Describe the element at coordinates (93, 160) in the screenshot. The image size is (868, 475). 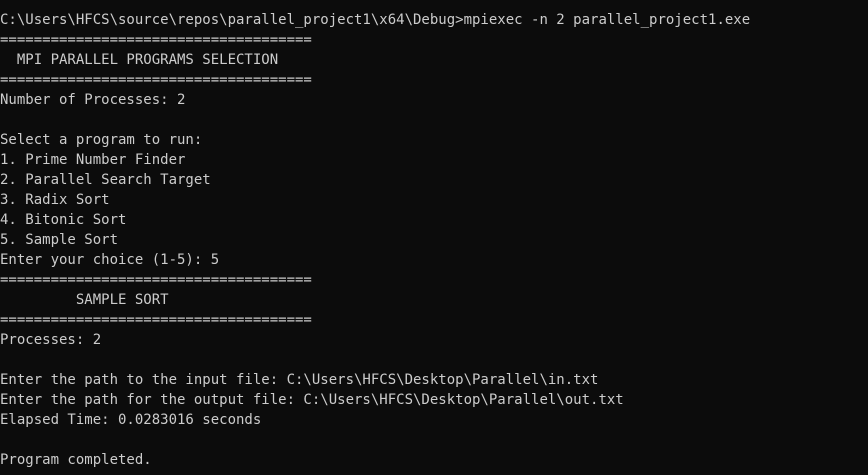
I see `menu-option-1: 1. Prime Number Finder` at that location.